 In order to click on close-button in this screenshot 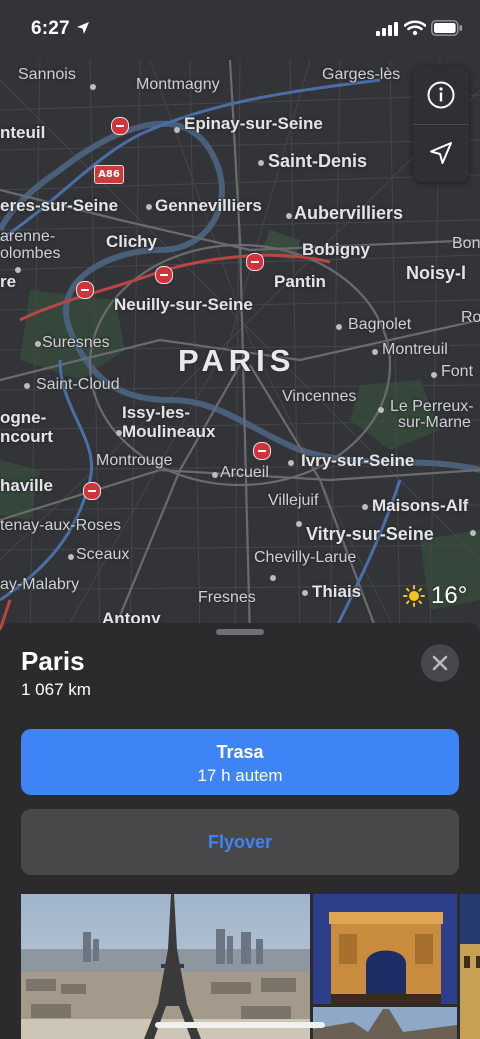, I will do `click(440, 663)`.